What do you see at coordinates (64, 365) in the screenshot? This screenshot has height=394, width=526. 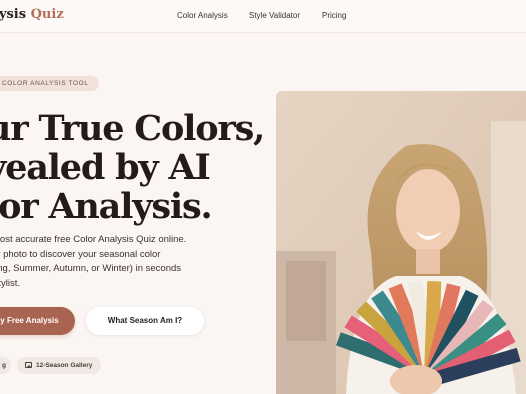 I see `gallery-chip-label: 12-Season Gallery` at bounding box center [64, 365].